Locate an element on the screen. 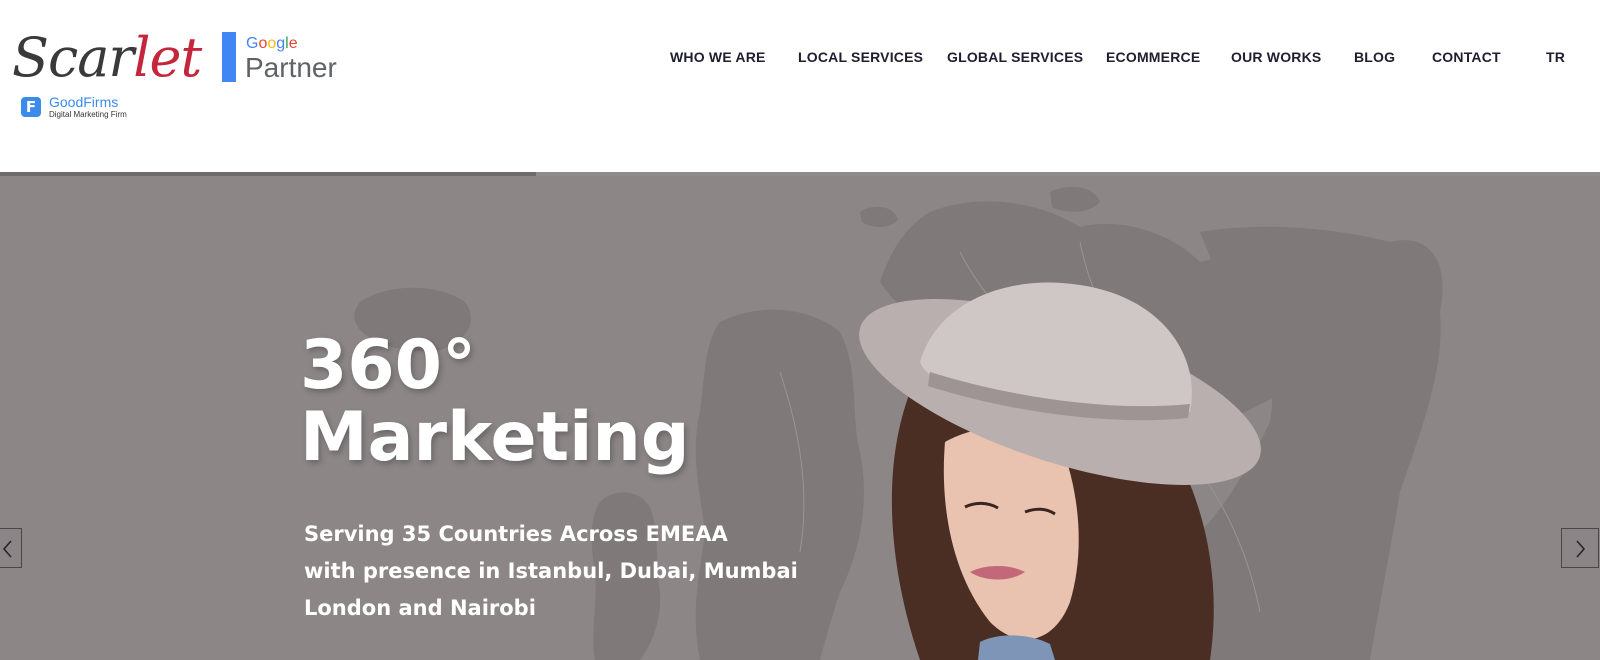 The image size is (1600, 660). nav-who-we-are: WHO WE ARE is located at coordinates (718, 57).